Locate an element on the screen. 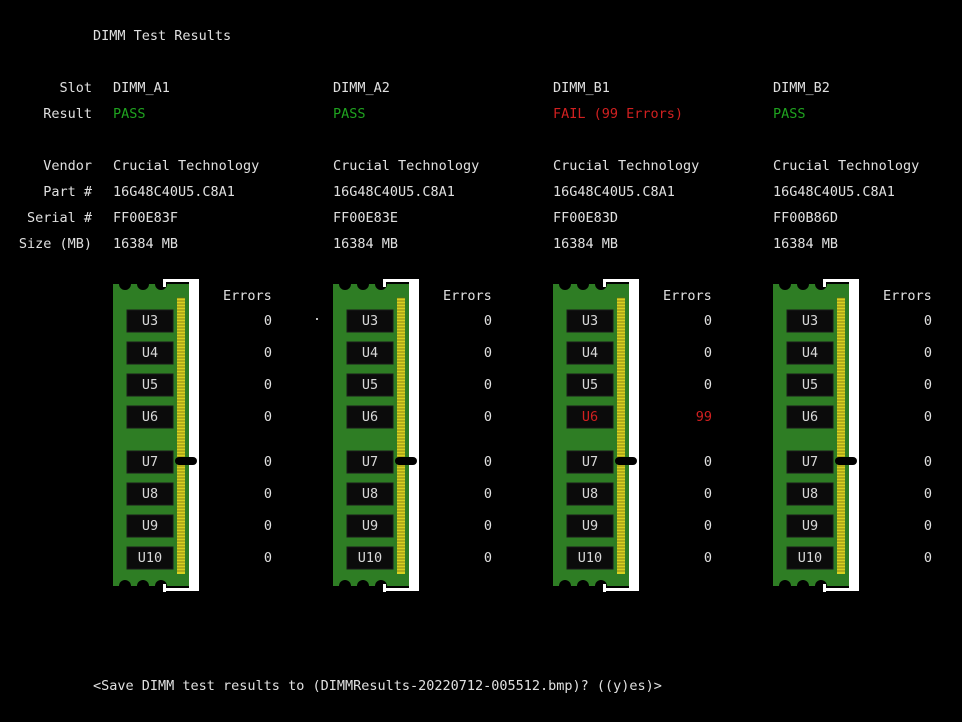 Image resolution: width=962 pixels, height=722 pixels. dimm-slot-name: DIMM_A2 is located at coordinates (361, 88).